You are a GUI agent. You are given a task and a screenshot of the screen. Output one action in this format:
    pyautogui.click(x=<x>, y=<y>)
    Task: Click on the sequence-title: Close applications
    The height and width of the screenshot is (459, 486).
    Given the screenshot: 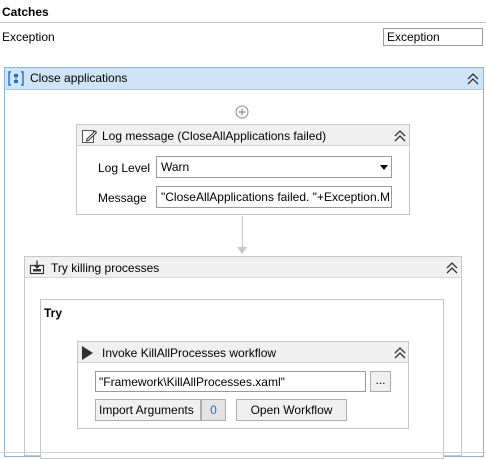 What is the action you would take?
    pyautogui.click(x=79, y=78)
    